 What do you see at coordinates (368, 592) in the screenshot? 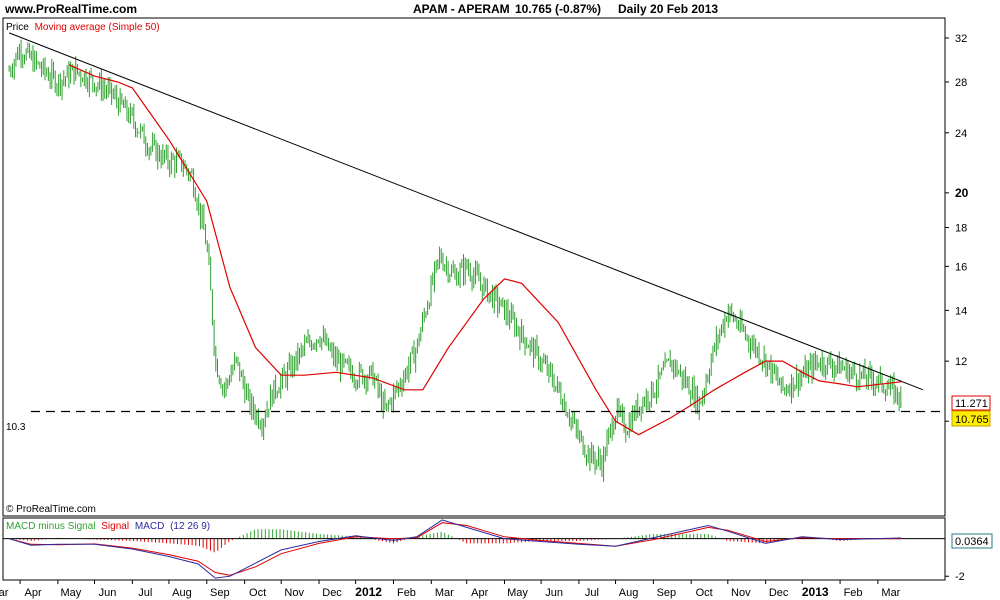
I see `x-tick-label: 2012` at bounding box center [368, 592].